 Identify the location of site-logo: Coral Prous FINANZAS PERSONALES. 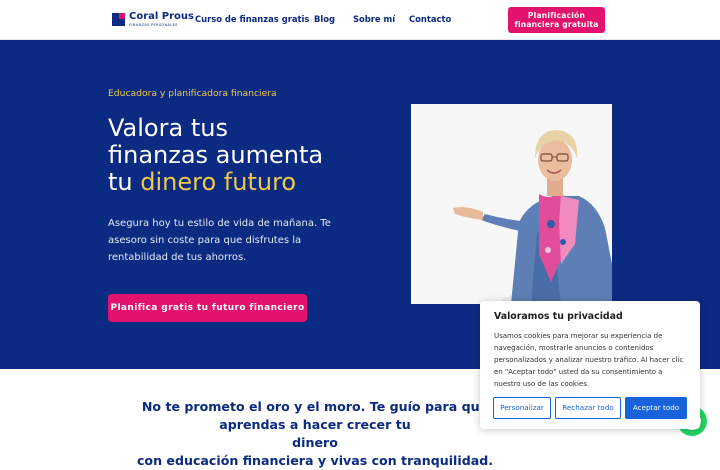
(153, 20).